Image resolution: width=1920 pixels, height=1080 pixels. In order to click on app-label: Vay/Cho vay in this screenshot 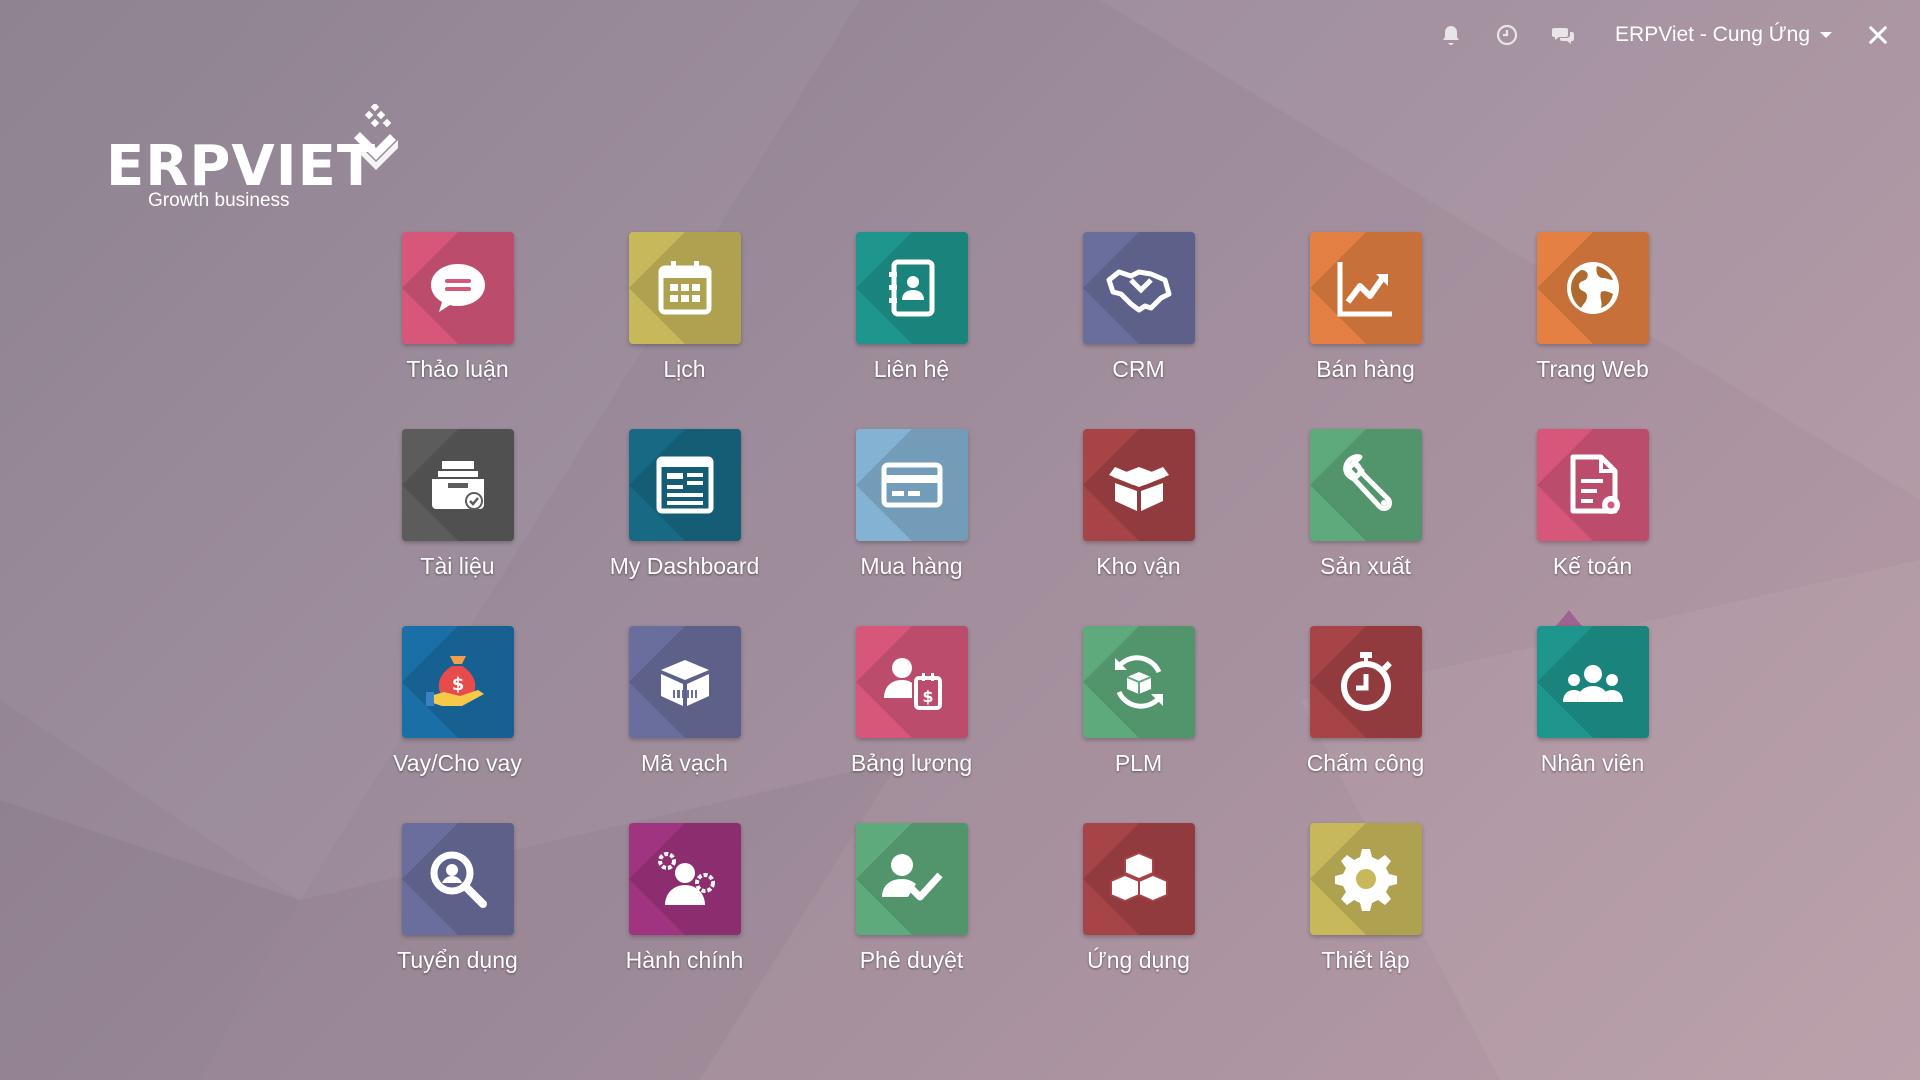, I will do `click(457, 763)`.